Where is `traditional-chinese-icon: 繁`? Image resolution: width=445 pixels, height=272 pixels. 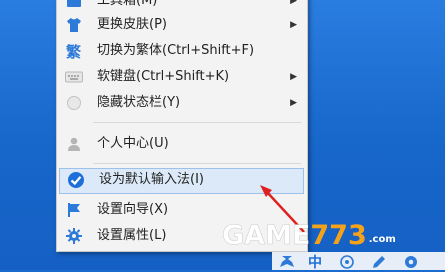 traditional-chinese-icon: 繁 is located at coordinates (74, 51).